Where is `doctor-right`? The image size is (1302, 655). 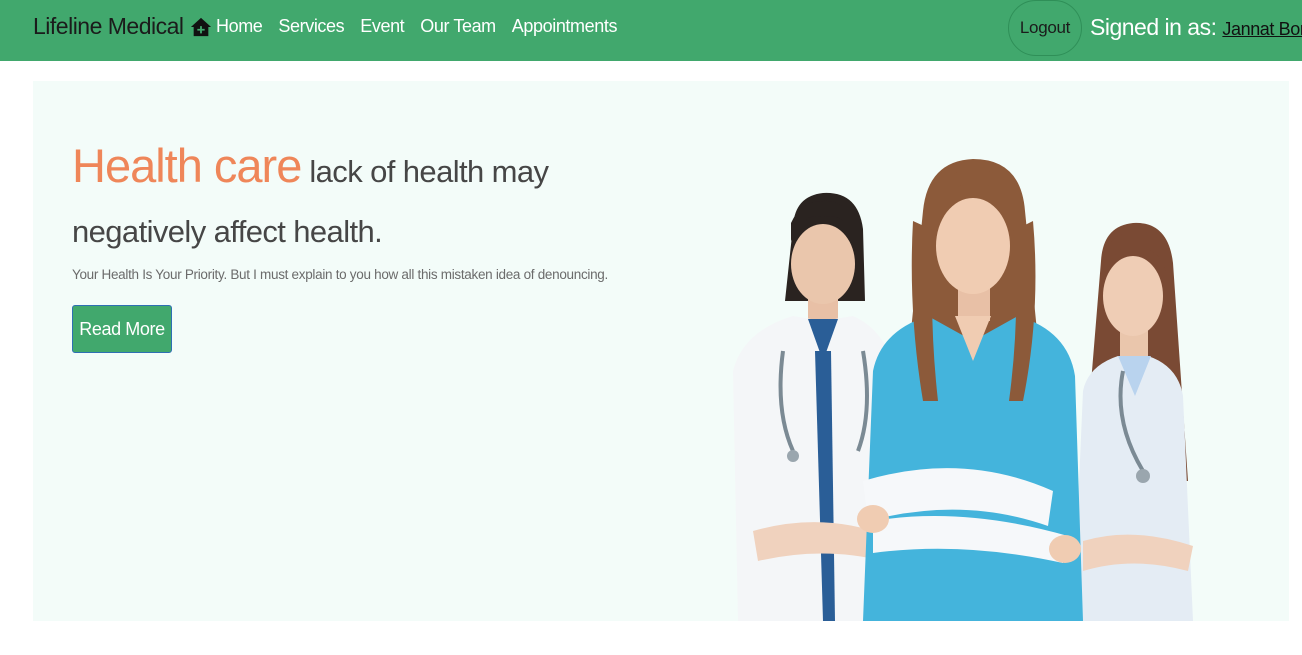
doctor-right is located at coordinates (1133, 421).